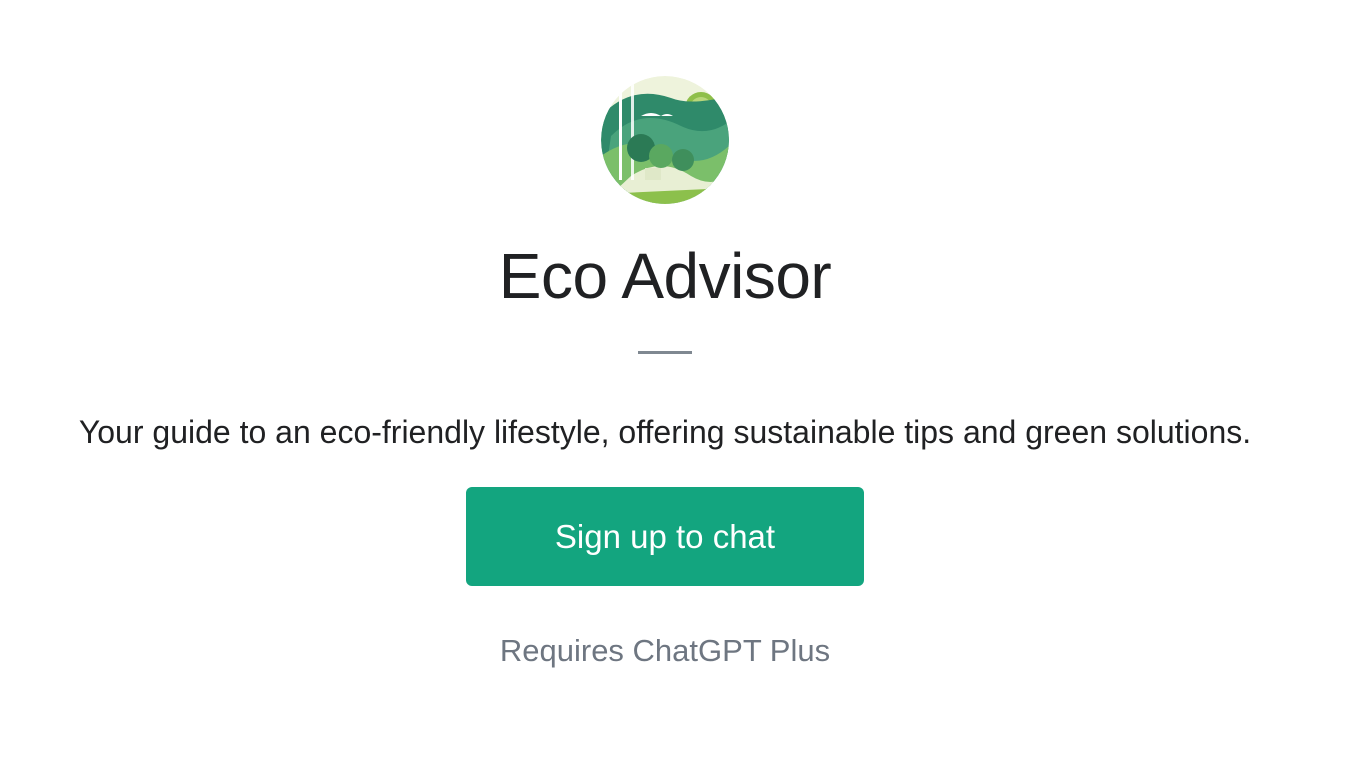  I want to click on eco-landscape-avatar-icon, so click(665, 140).